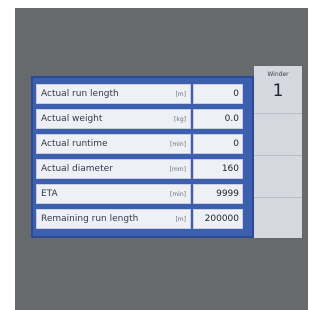 The width and height of the screenshot is (321, 310). Describe the element at coordinates (113, 119) in the screenshot. I see `row-label-cell: Actual weight [kg]` at that location.